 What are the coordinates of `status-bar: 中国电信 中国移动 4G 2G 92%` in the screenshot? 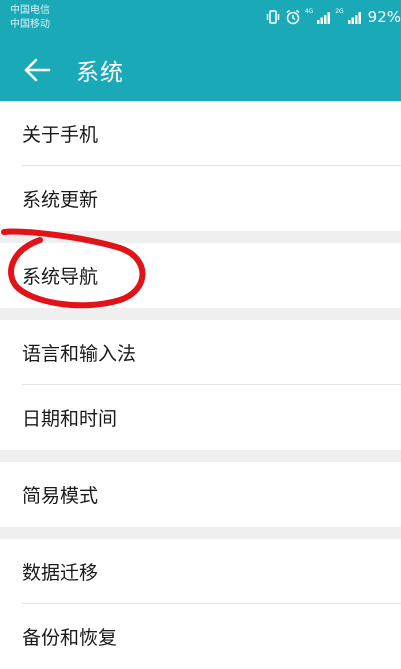 It's located at (200, 18).